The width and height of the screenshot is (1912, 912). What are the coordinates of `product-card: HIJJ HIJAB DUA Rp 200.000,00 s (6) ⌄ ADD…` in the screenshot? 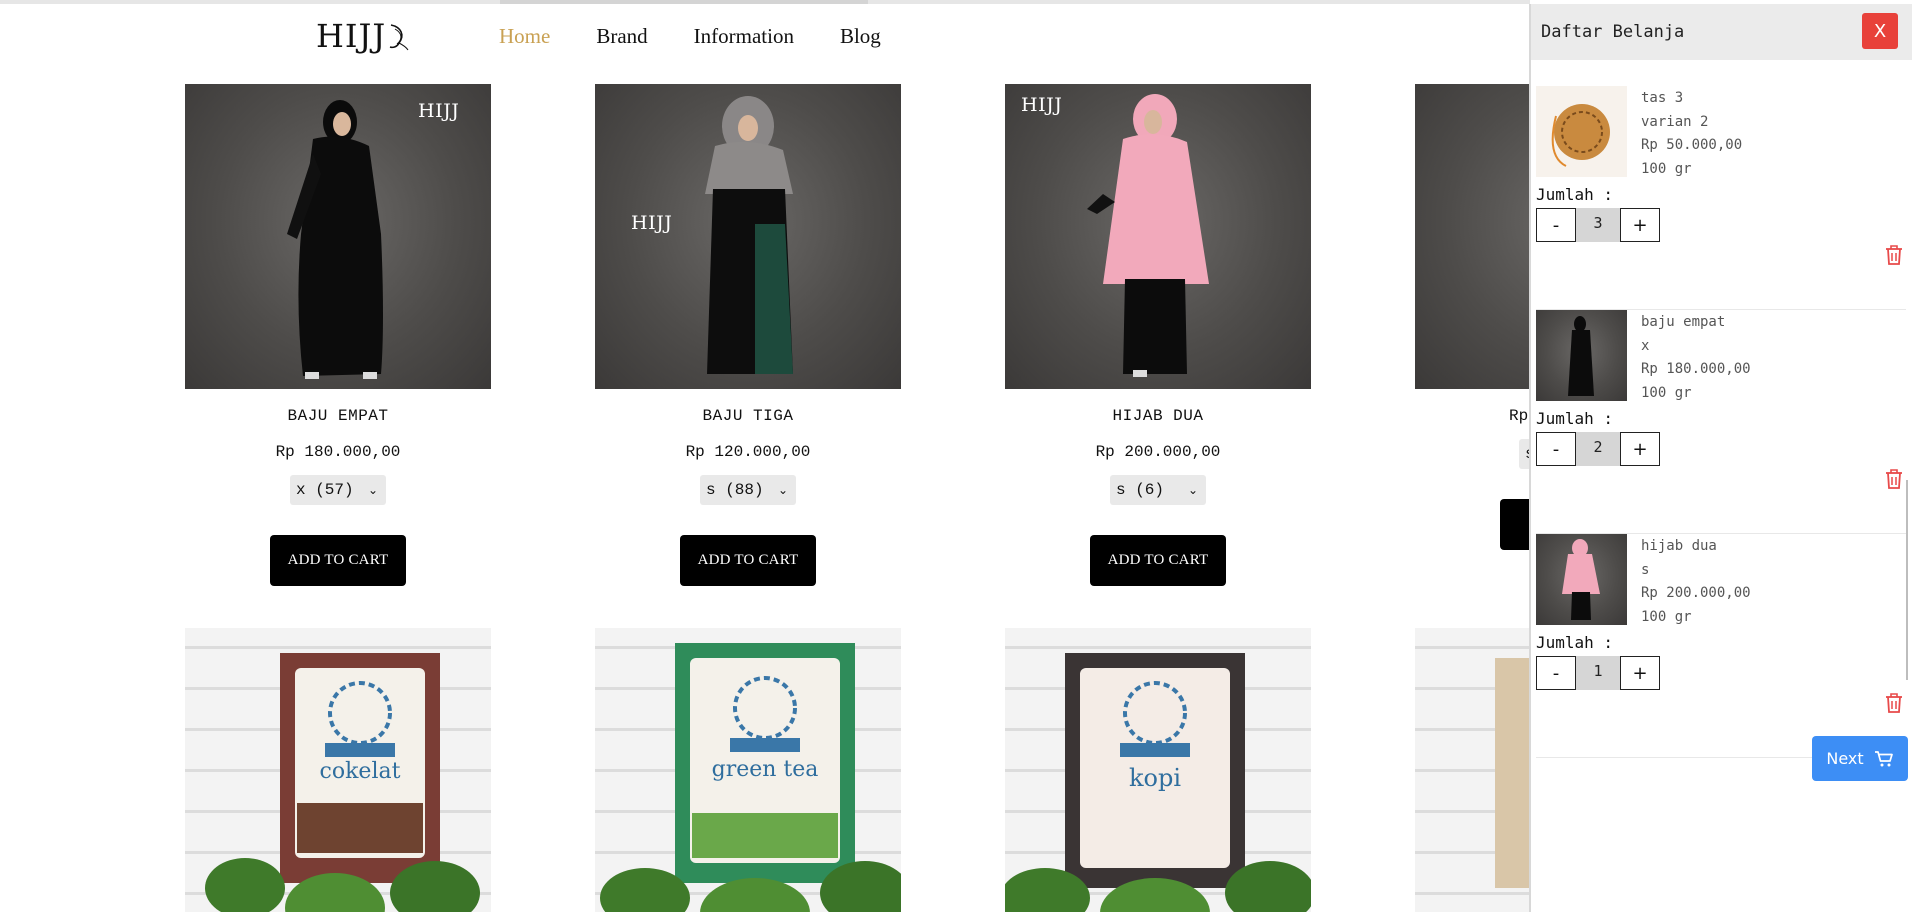 It's located at (1158, 335).